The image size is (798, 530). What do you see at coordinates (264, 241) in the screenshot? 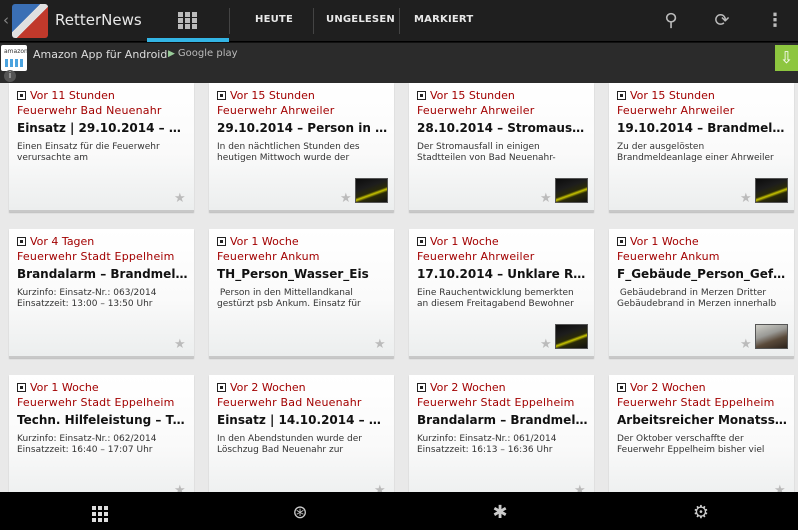
I see `card-time-label: Vor 1 Woche` at bounding box center [264, 241].